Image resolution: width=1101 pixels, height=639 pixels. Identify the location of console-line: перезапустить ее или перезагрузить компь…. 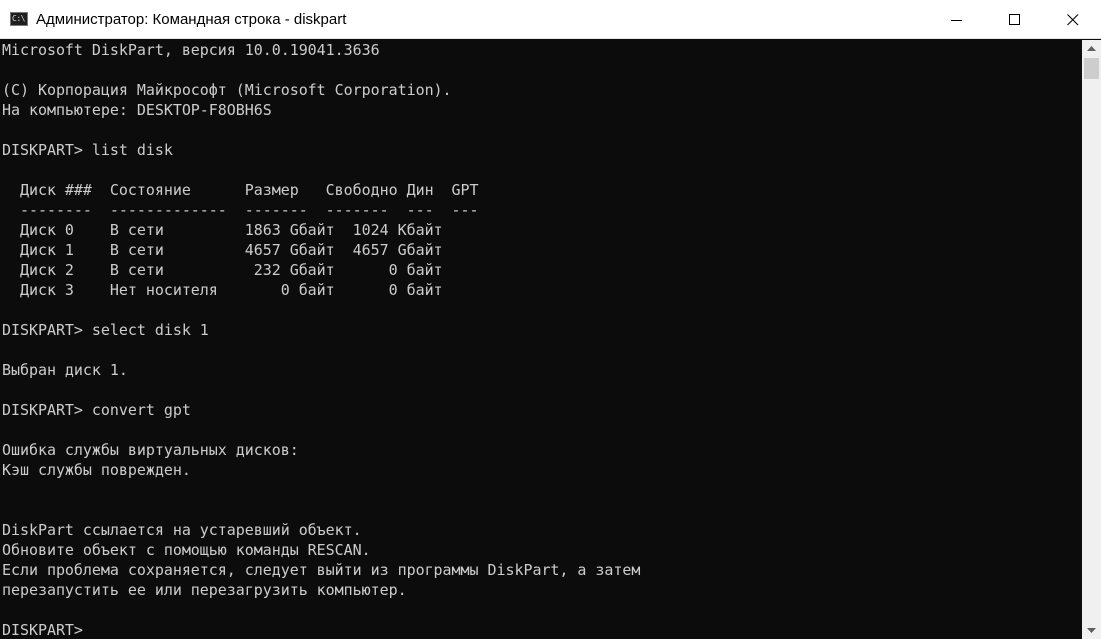
(204, 590).